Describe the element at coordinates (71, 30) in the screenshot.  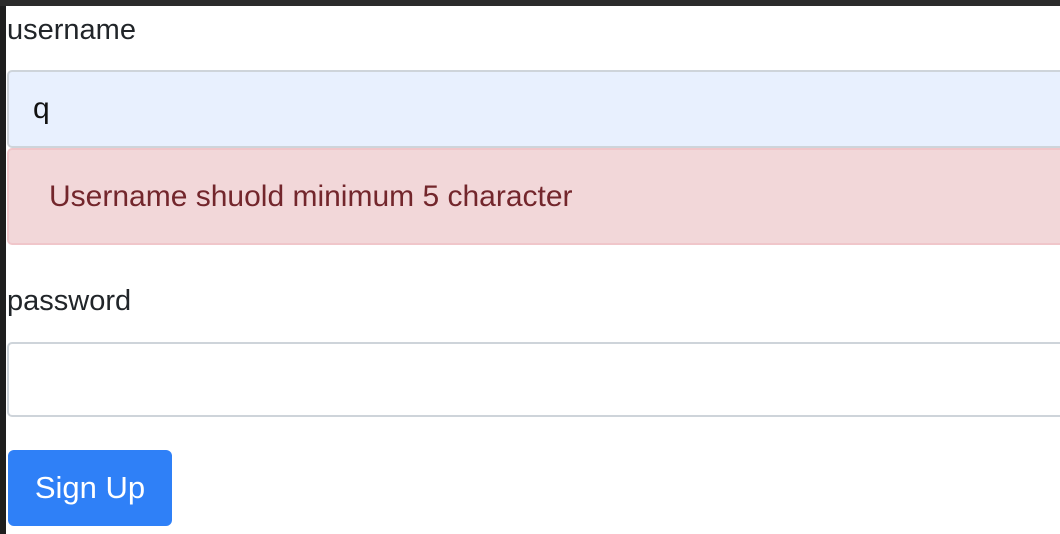
I see `username-label: username` at that location.